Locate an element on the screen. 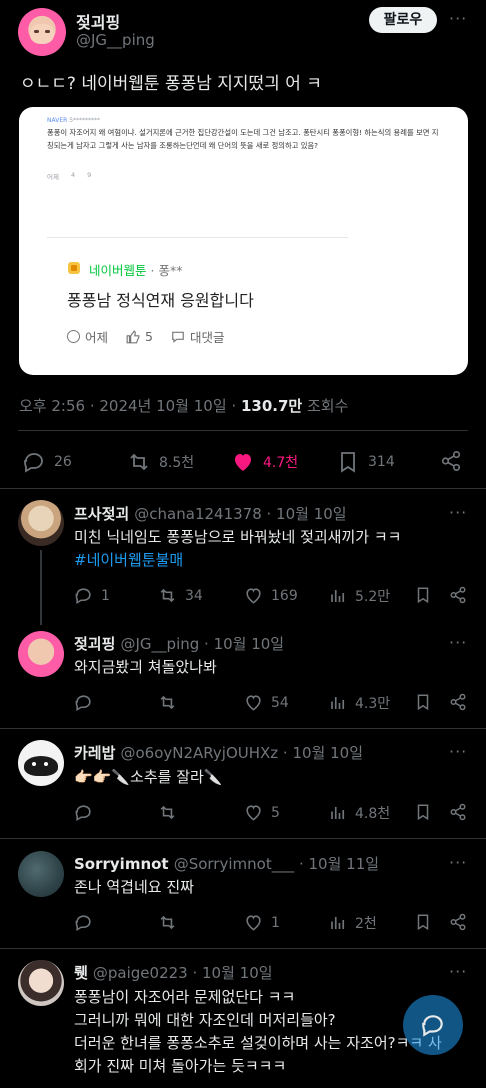 This screenshot has height=1088, width=486. reply-author-name: 젖괴핑 is located at coordinates (94, 644).